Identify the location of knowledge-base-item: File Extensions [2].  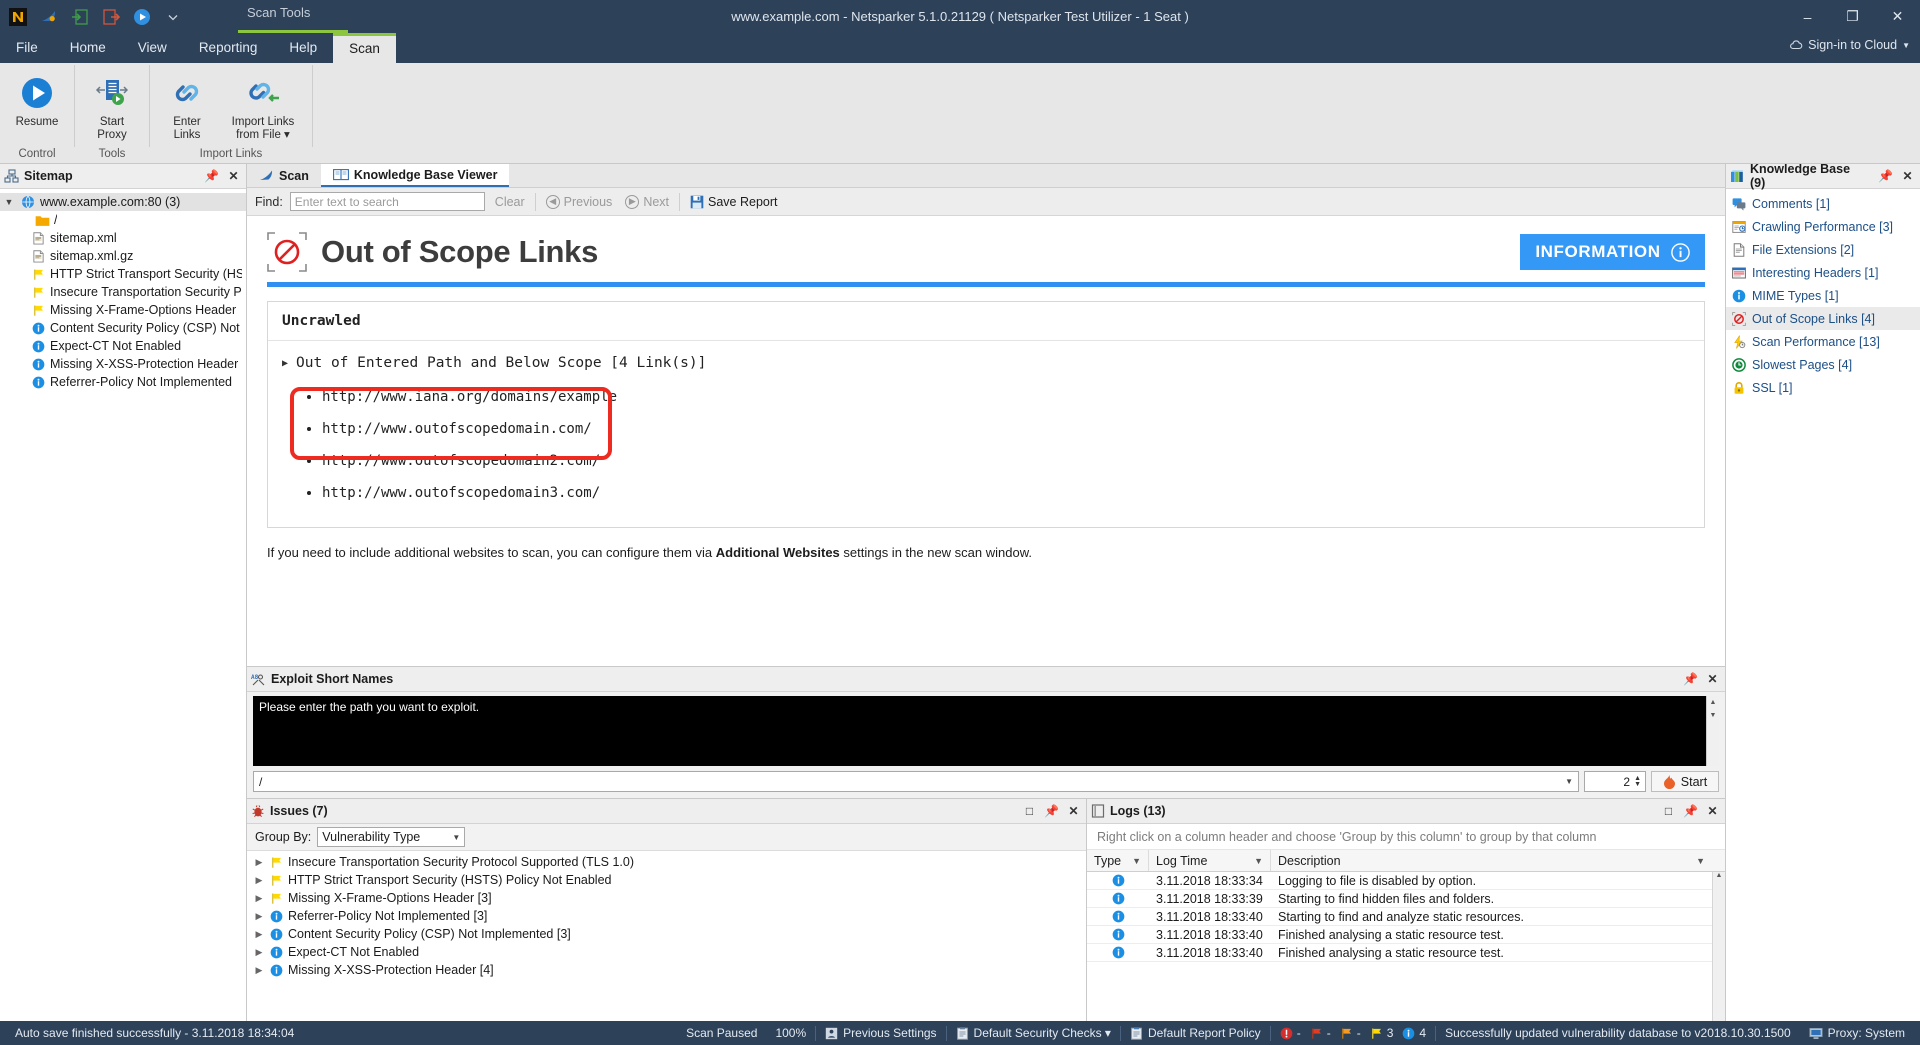
(1823, 249).